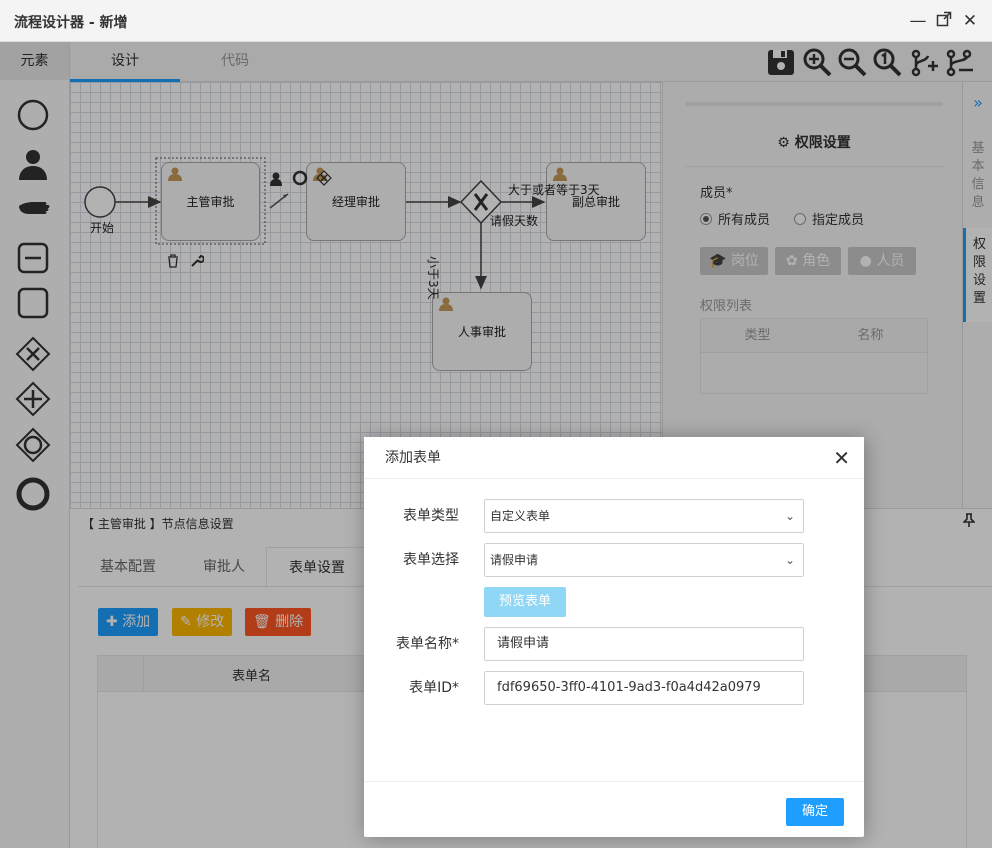 The image size is (992, 848). Describe the element at coordinates (496, 21) in the screenshot. I see `window-titlebar: 流程设计器 - 新增 — ✕` at that location.